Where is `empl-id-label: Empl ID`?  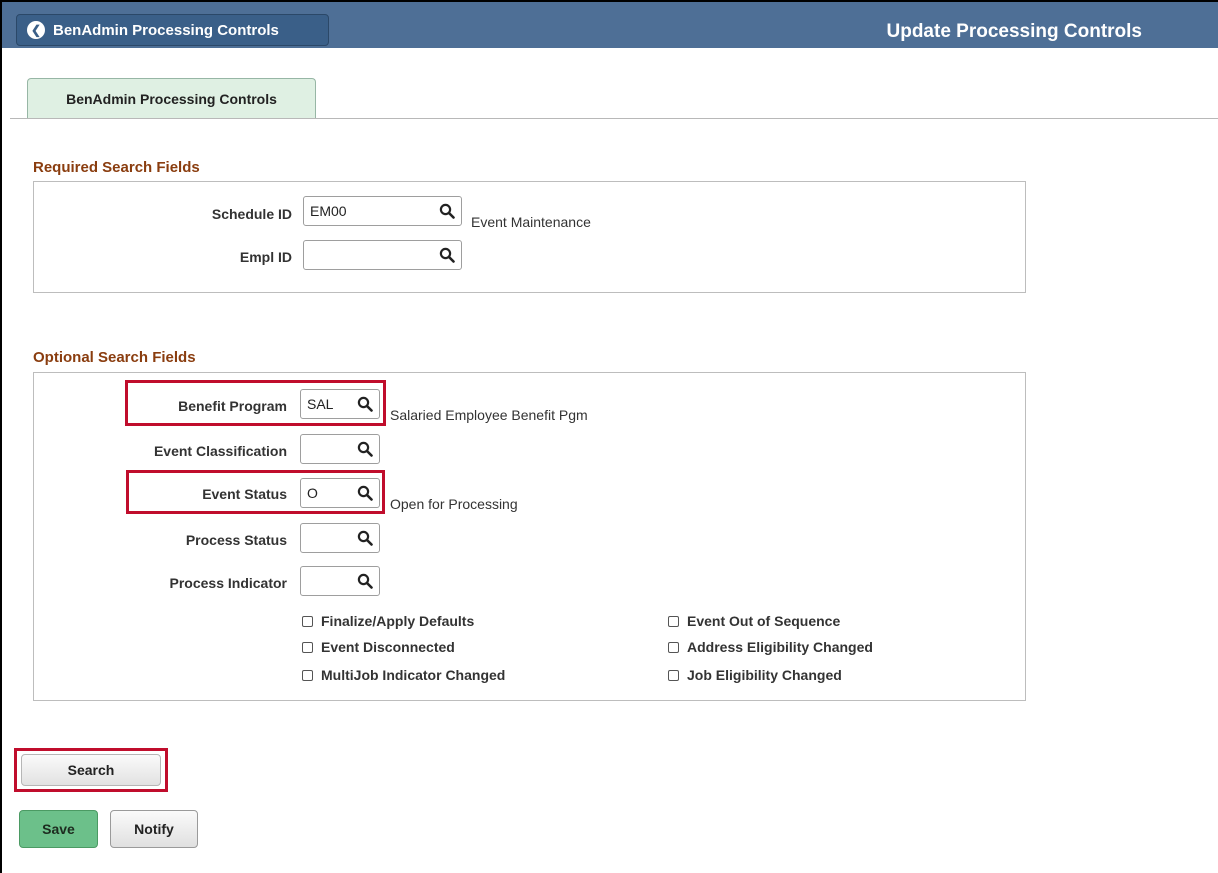
empl-id-label: Empl ID is located at coordinates (265, 257).